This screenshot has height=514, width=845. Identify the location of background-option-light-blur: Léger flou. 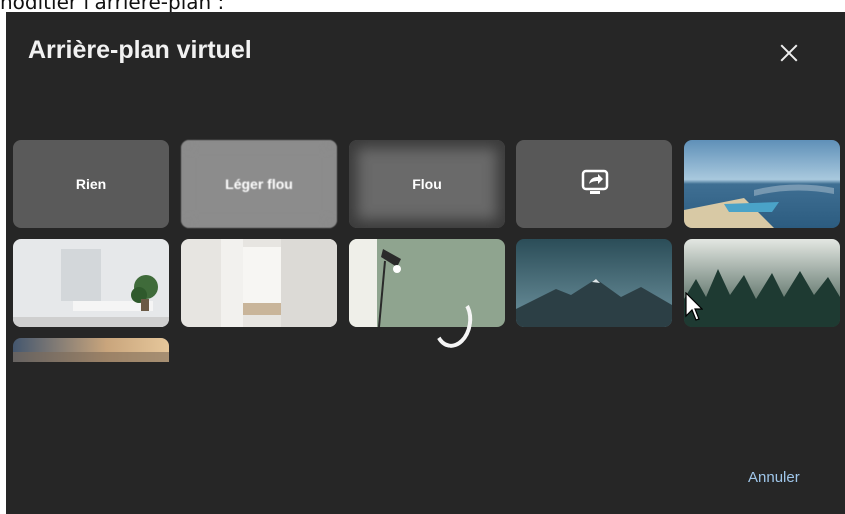
(259, 184).